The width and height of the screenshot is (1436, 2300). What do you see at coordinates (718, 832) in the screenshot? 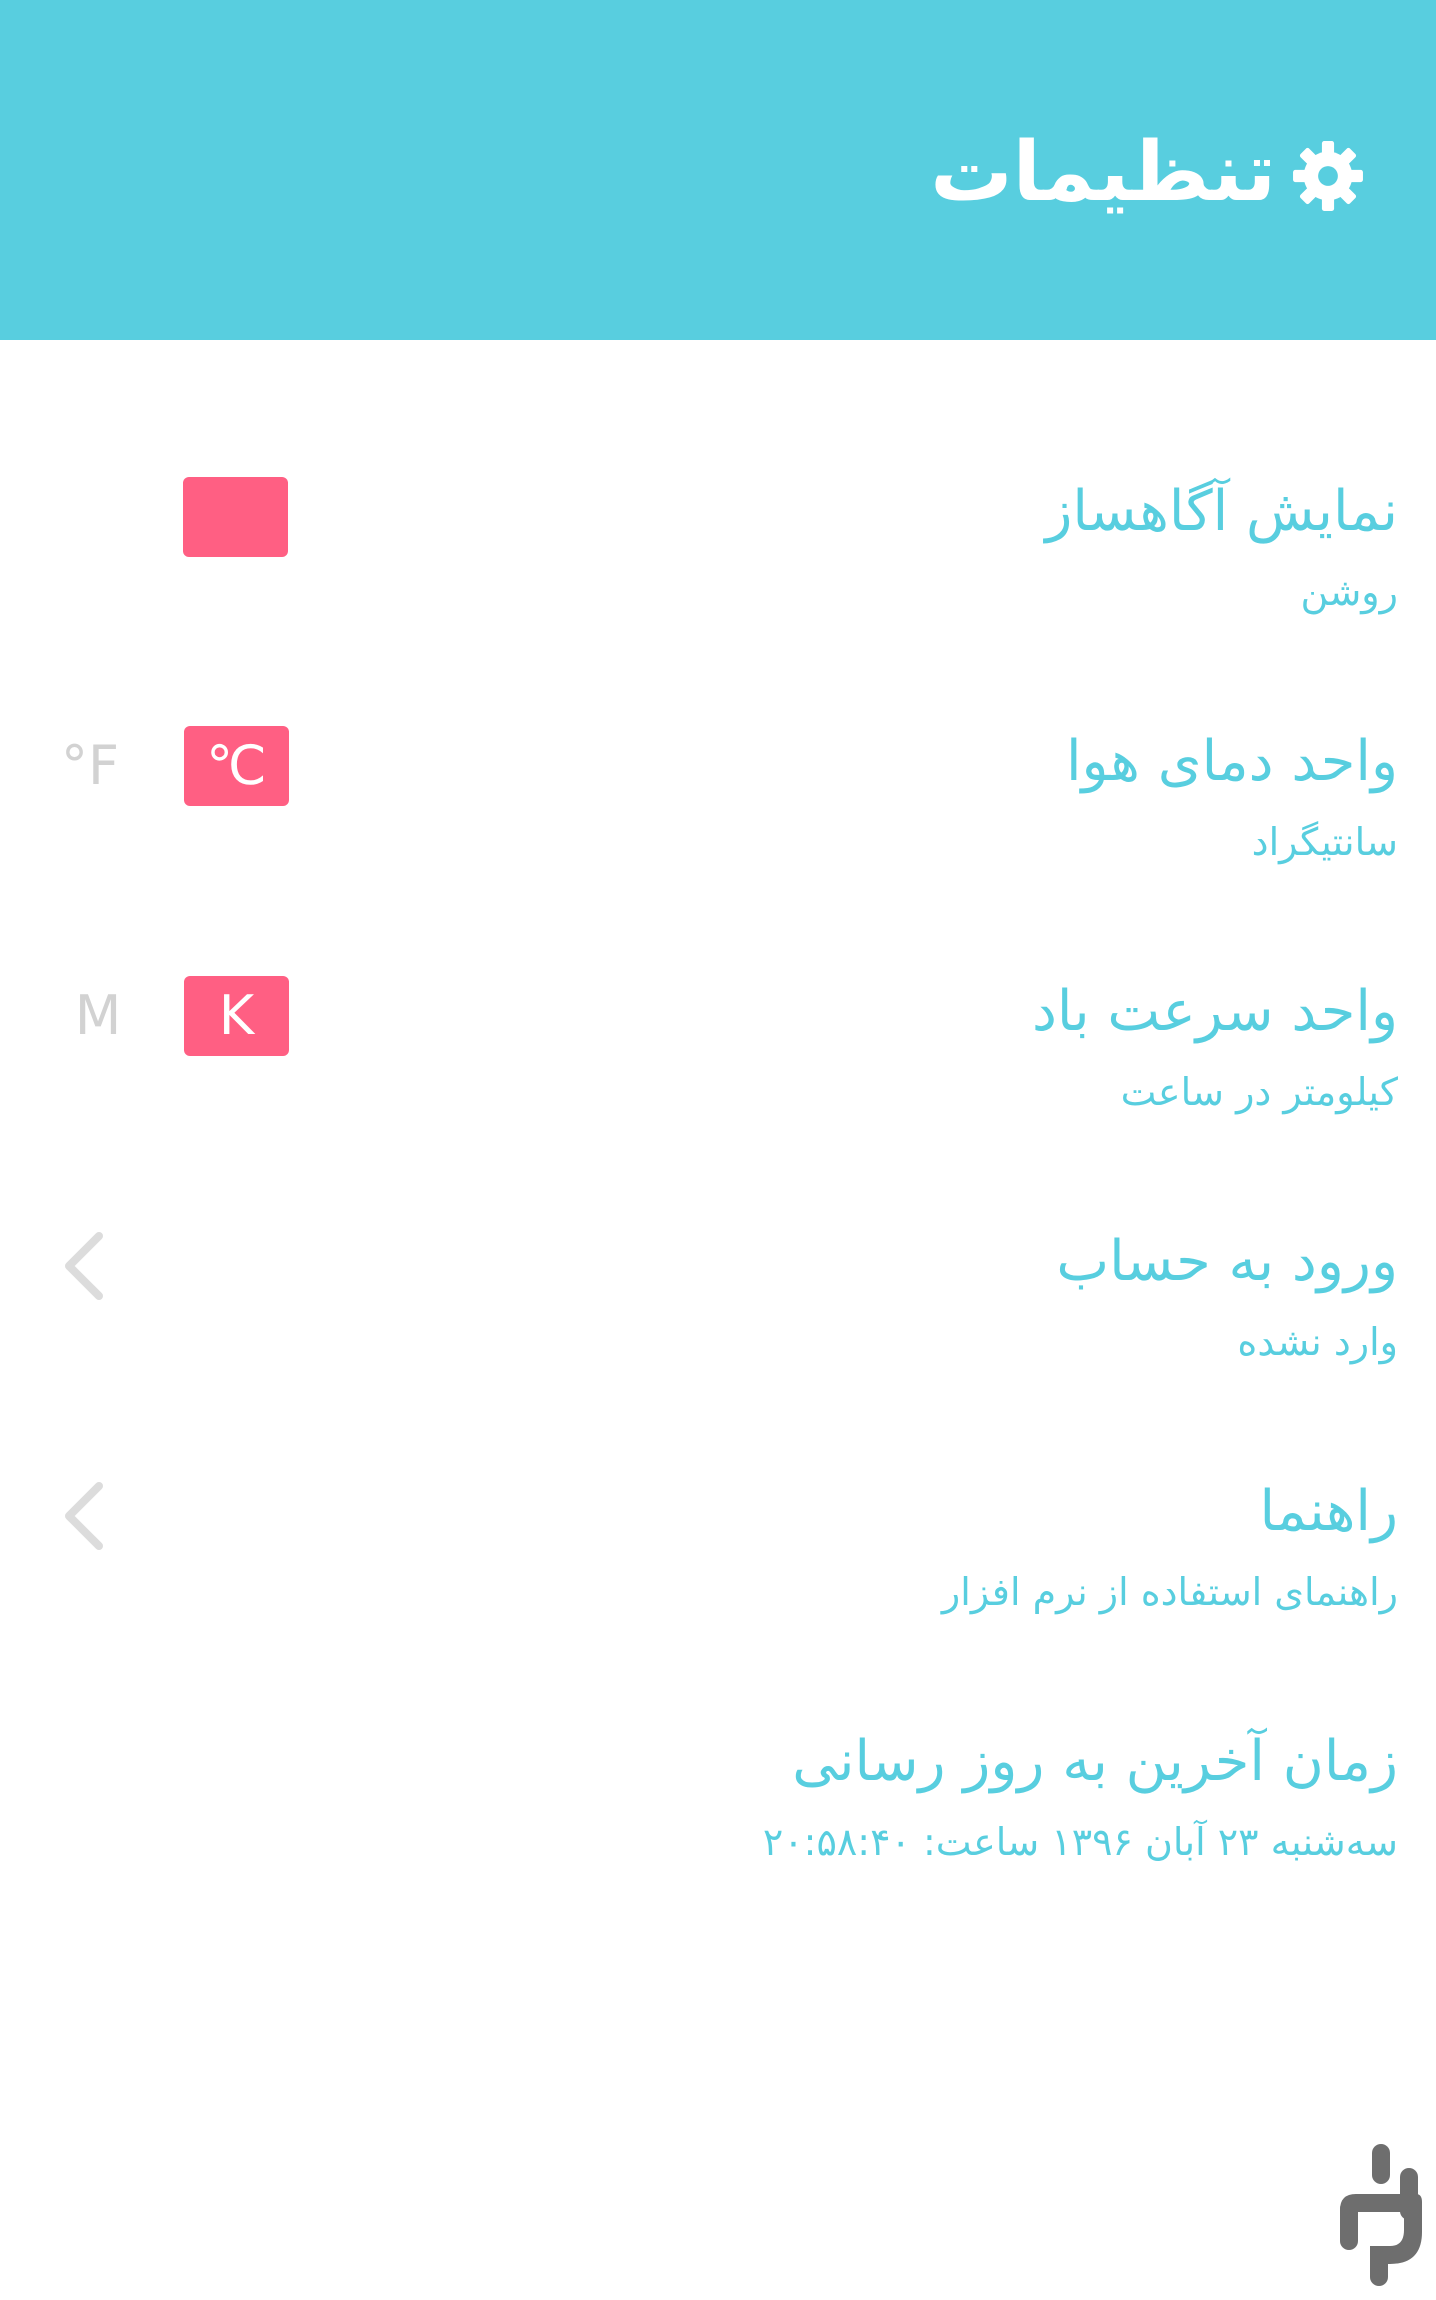
I see `setting-row-temperature-unit: واحد دمای هوا سانتیگراد ℃ °F` at bounding box center [718, 832].